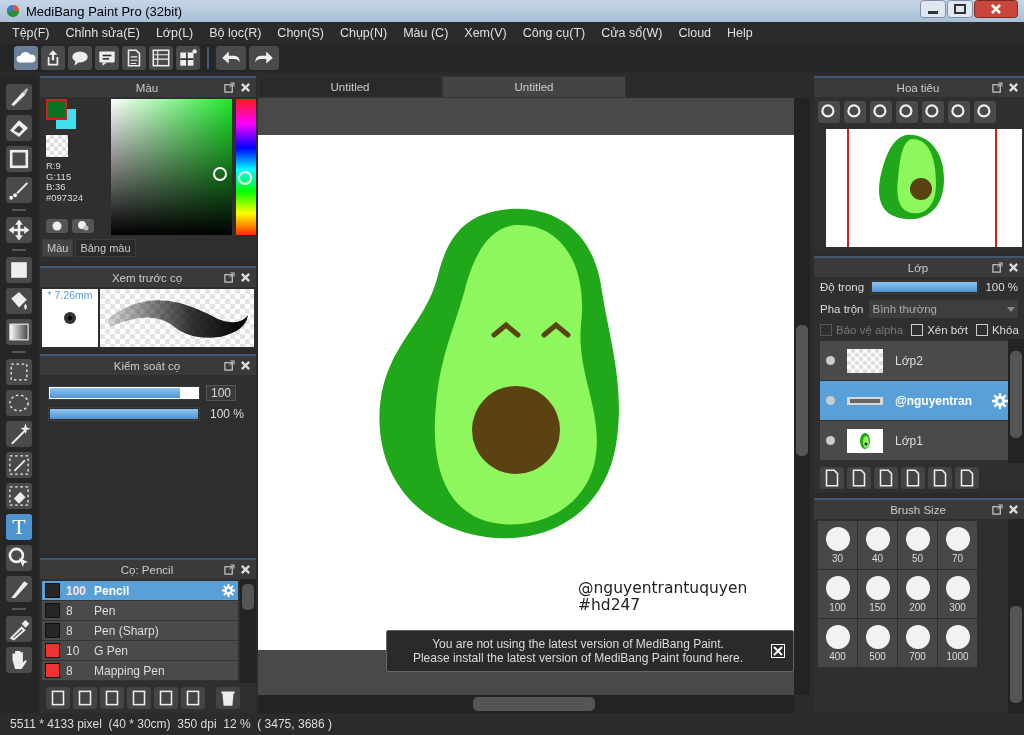 The height and width of the screenshot is (735, 1024). What do you see at coordinates (80, 58) in the screenshot?
I see `speech-bubble-icon` at bounding box center [80, 58].